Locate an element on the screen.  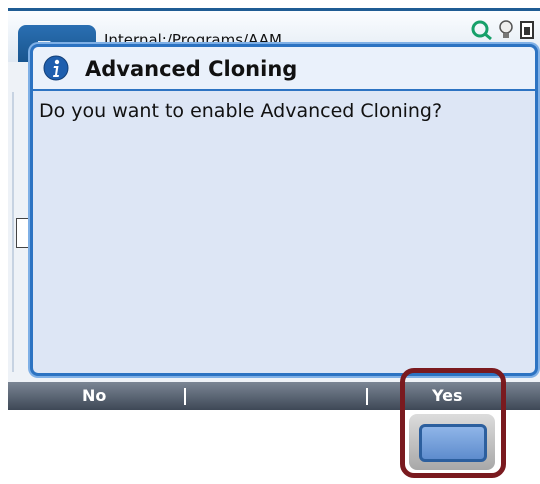
softkey-no: No is located at coordinates (94, 395).